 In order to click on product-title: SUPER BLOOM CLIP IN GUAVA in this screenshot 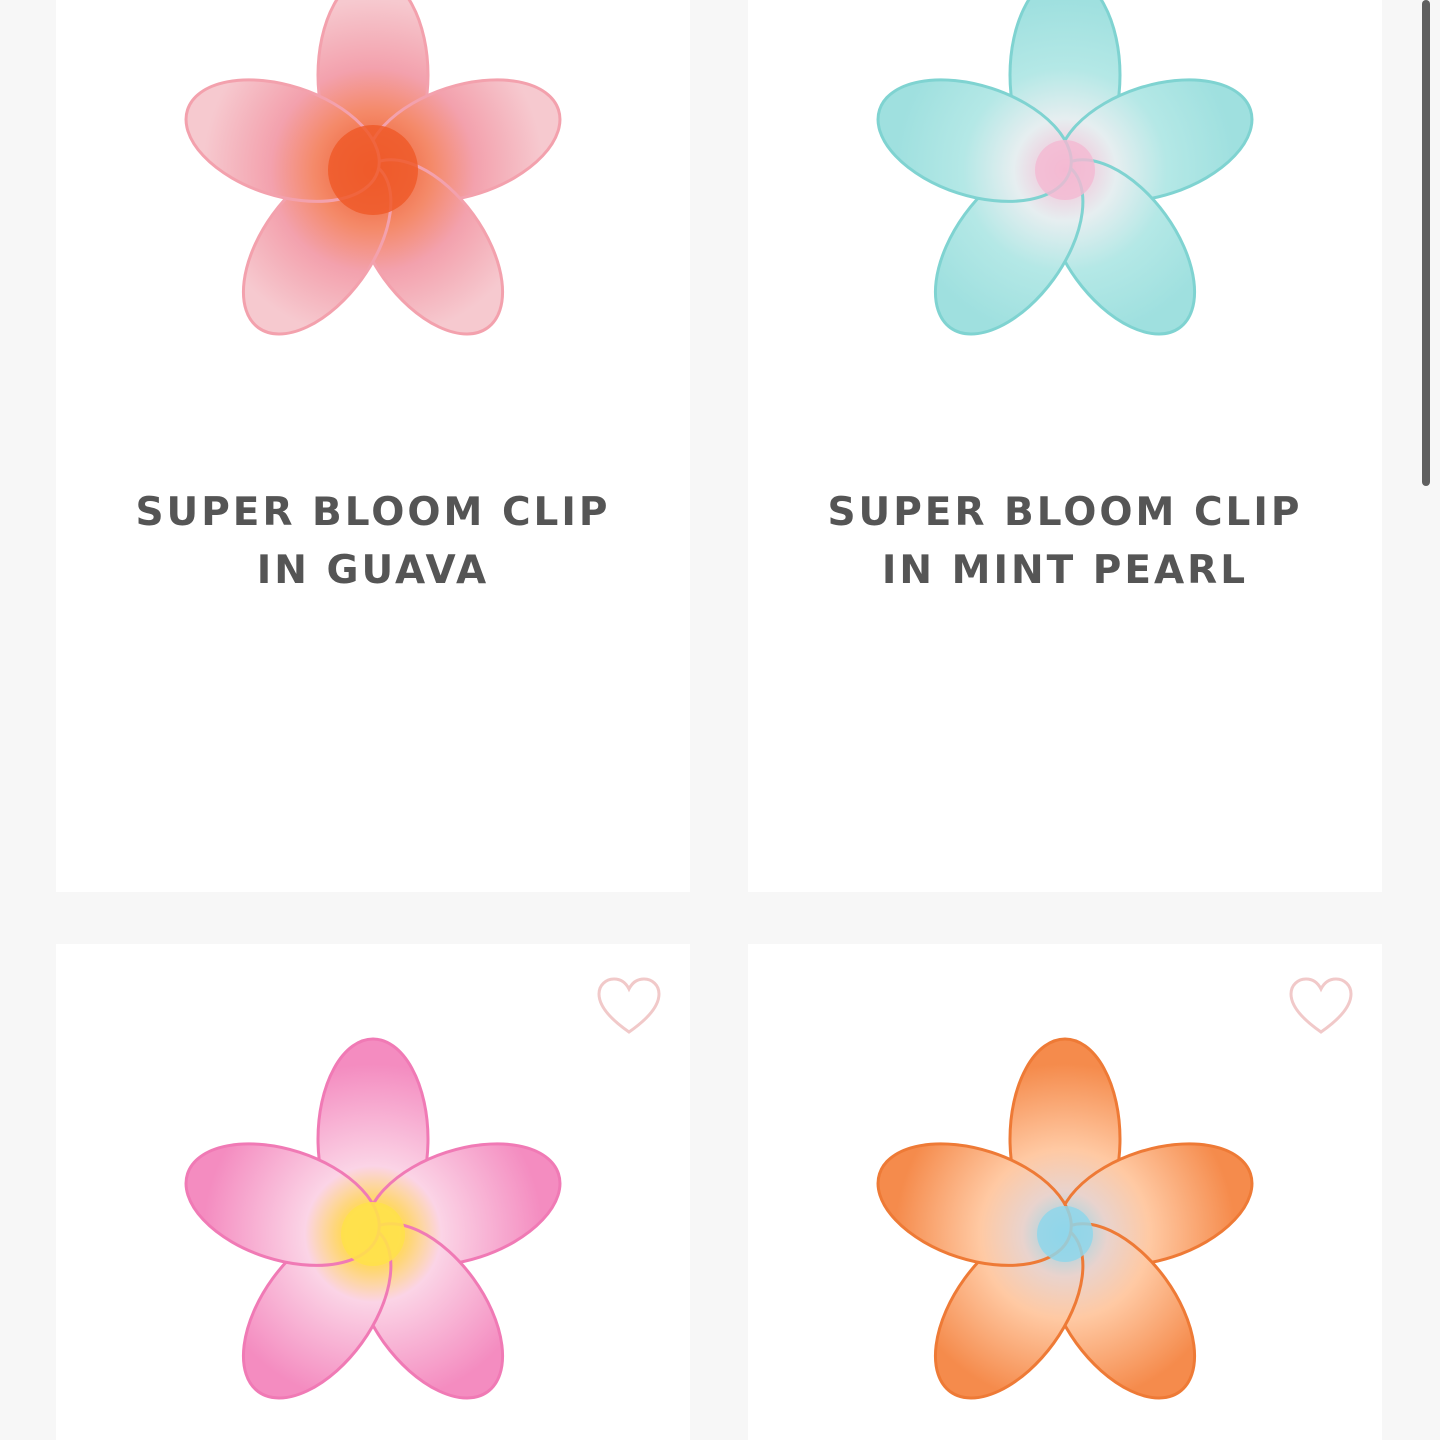, I will do `click(373, 542)`.